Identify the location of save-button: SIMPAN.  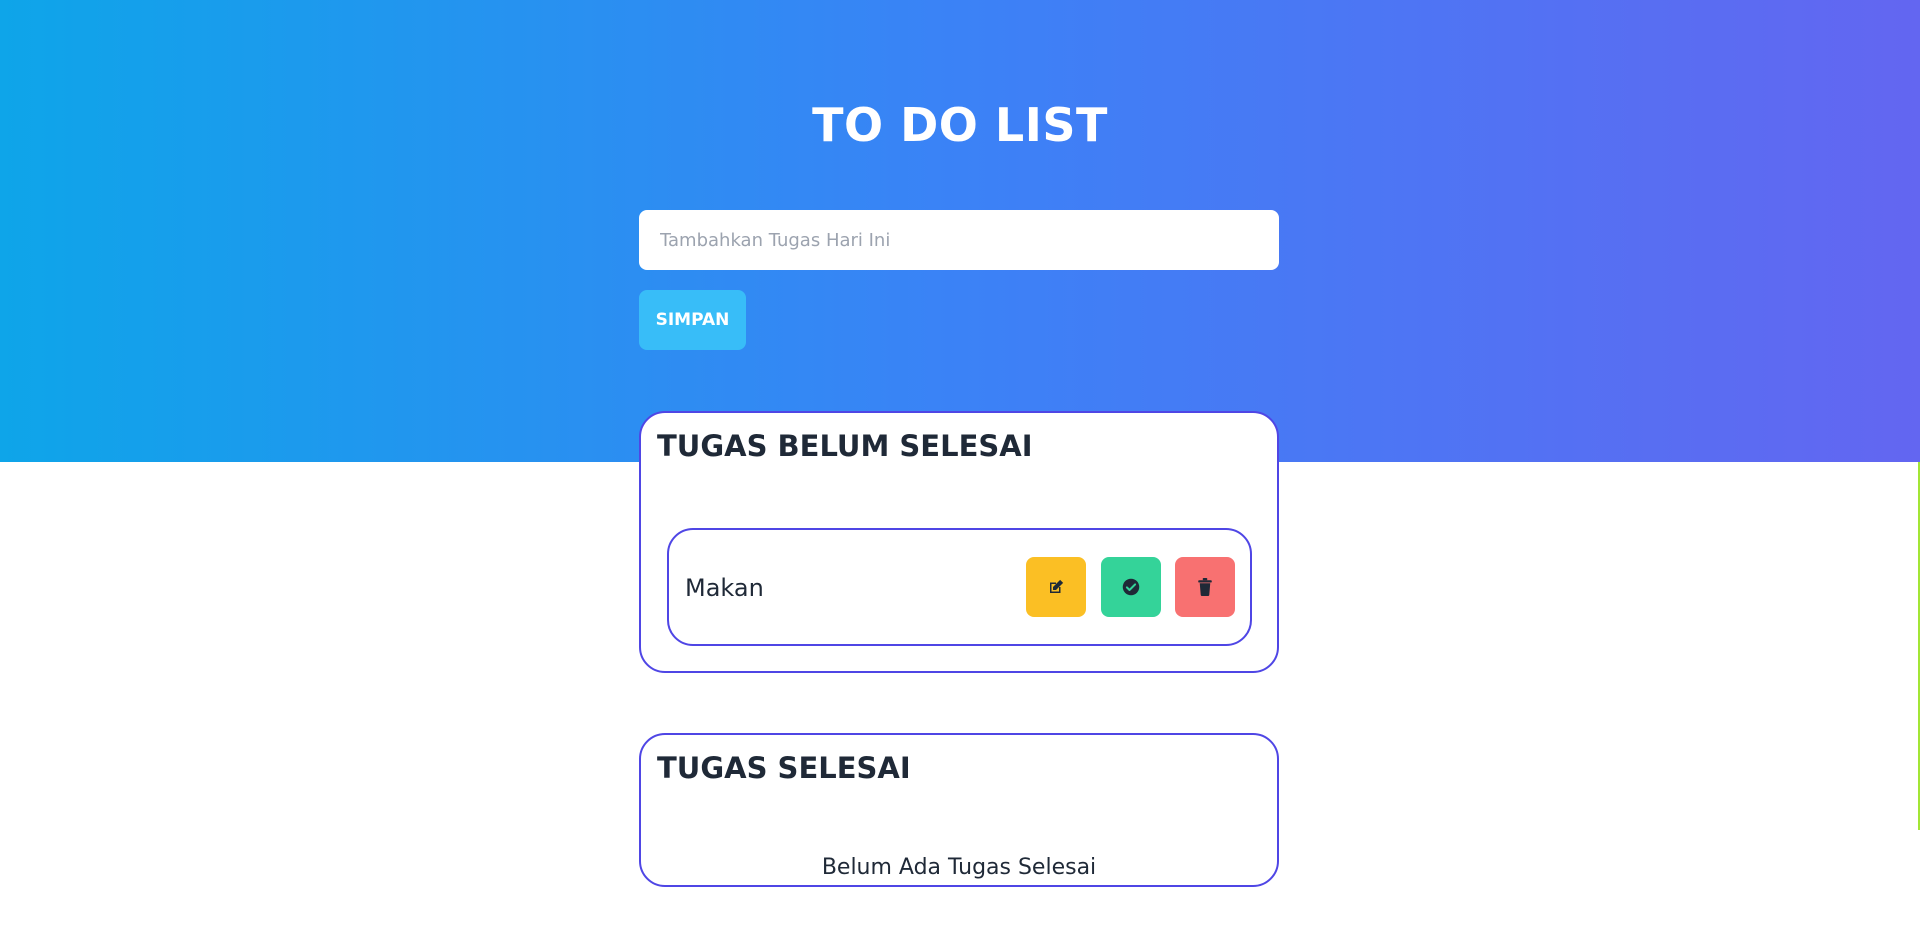
(692, 320).